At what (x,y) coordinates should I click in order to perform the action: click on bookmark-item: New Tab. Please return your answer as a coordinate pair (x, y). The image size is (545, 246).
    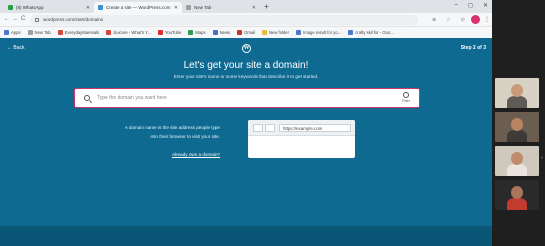
    Looking at the image, I should click on (39, 32).